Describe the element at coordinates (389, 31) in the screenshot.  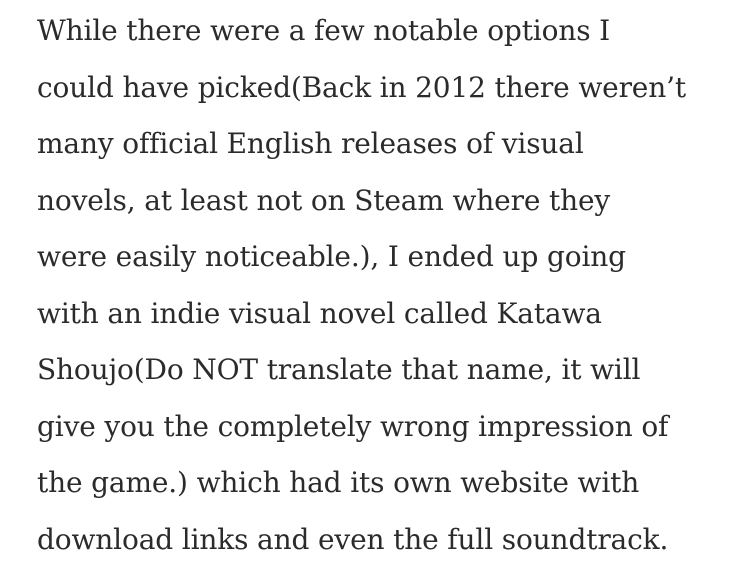
I see `paragraph-line: While there were a few notable options I` at that location.